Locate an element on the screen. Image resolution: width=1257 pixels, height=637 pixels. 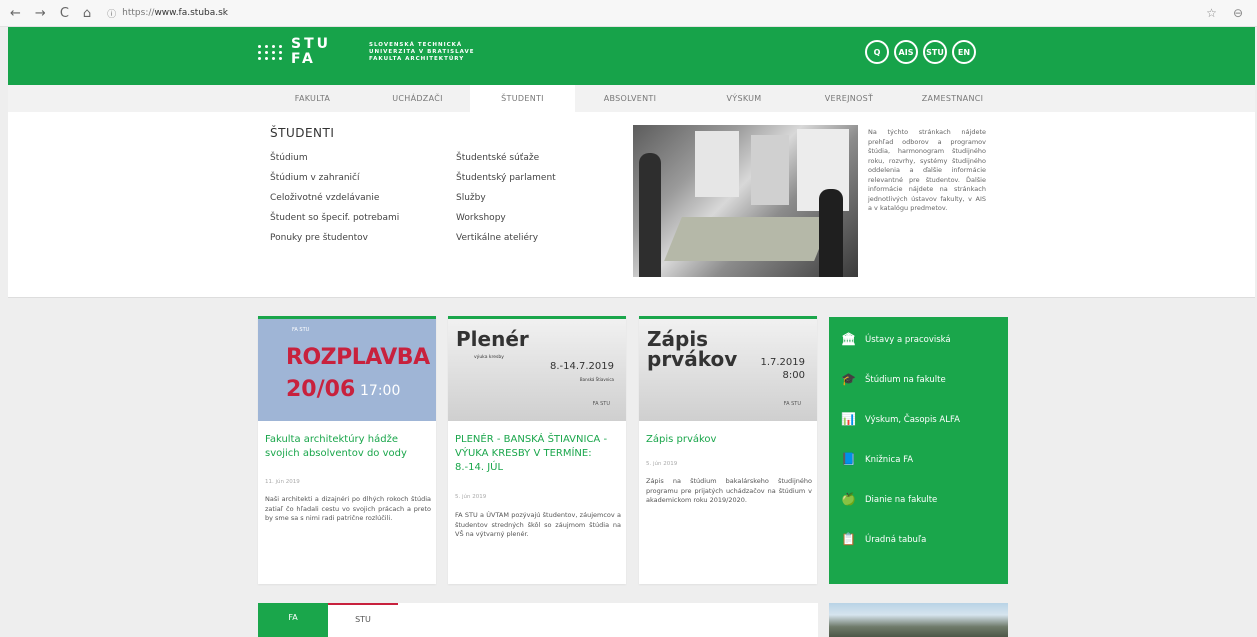
quick-link-uradna-tabula: 📋 Úradná tabuľa is located at coordinates (900, 553).